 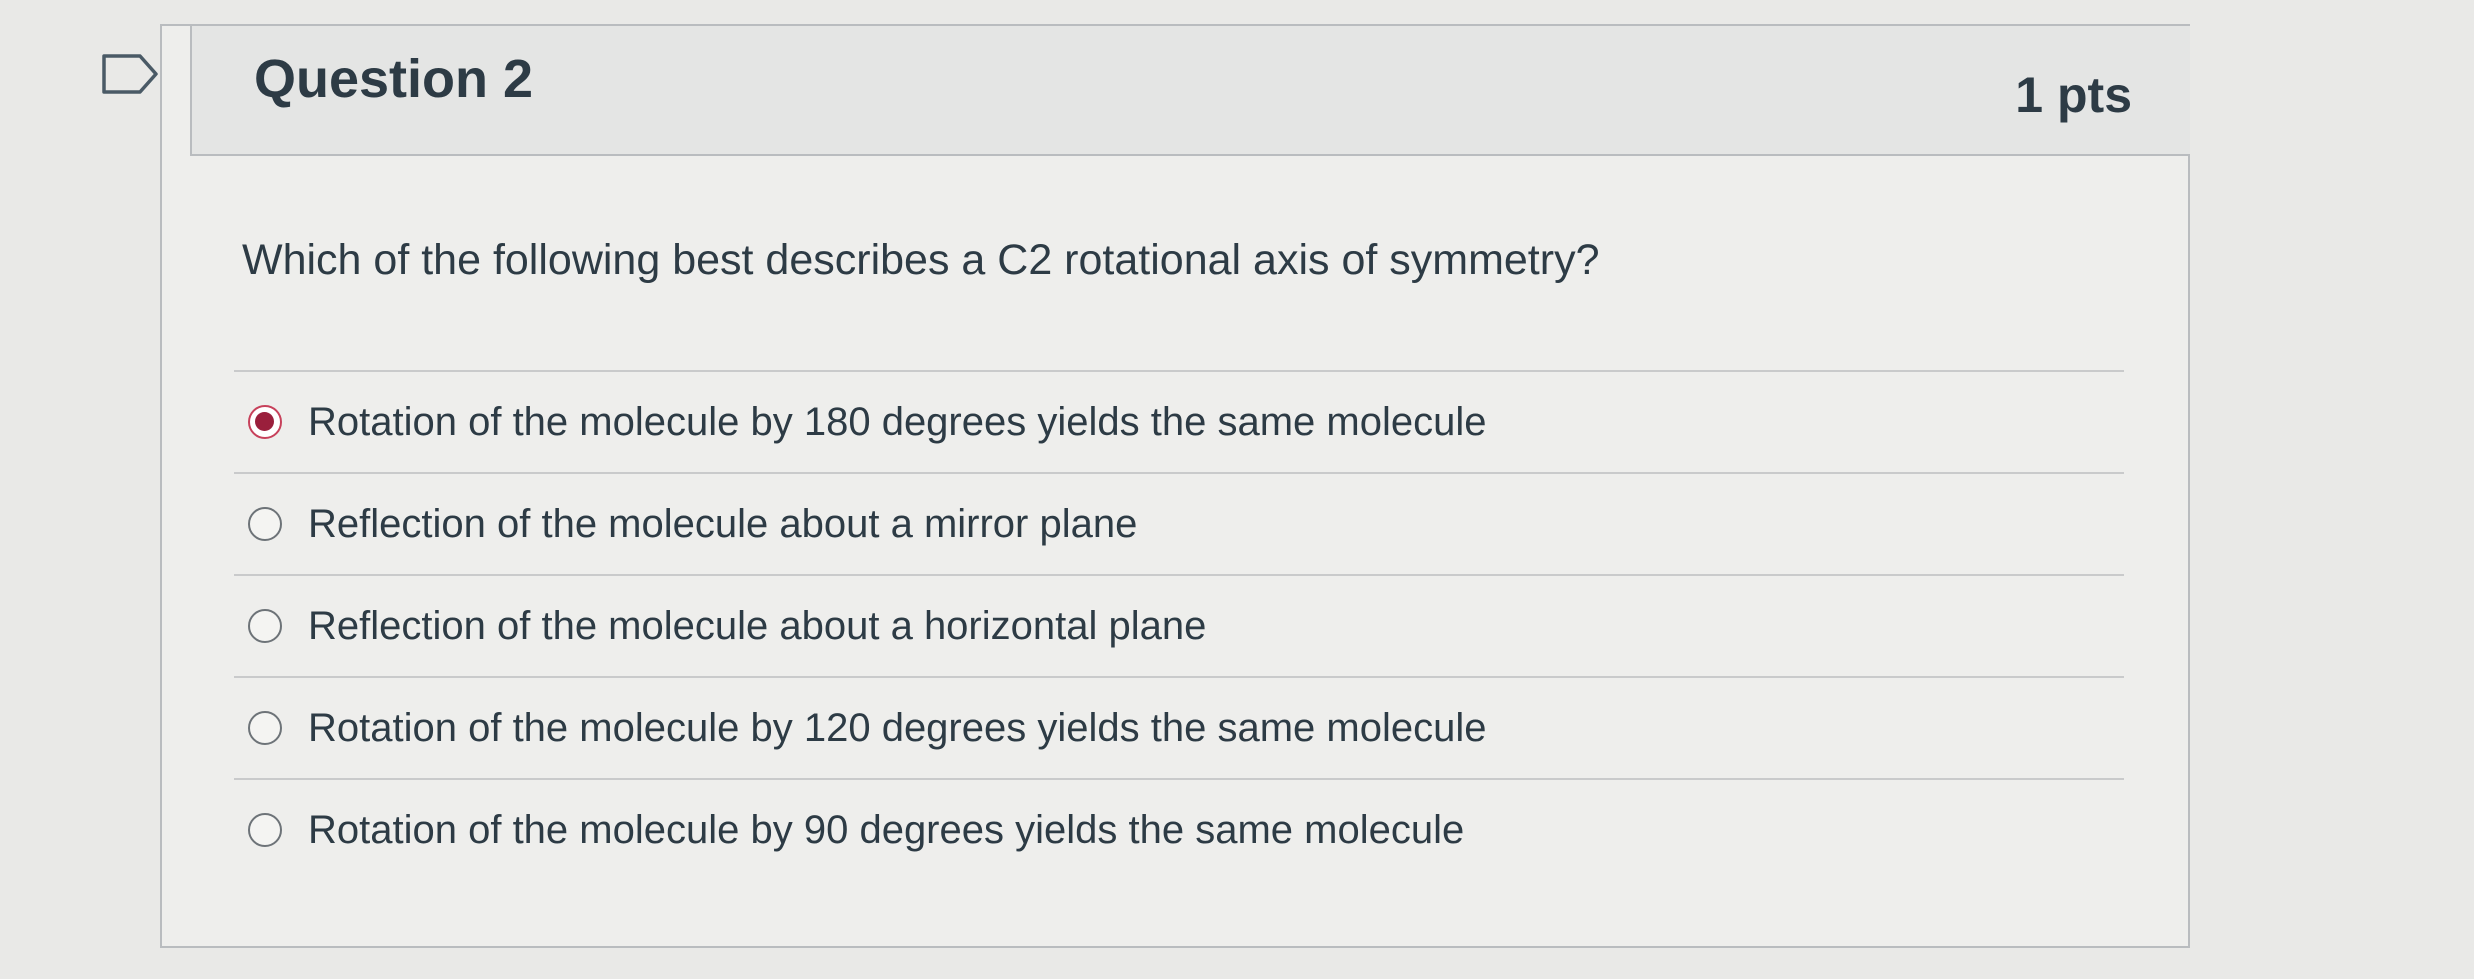 I want to click on radio-button-selected, so click(x=265, y=422).